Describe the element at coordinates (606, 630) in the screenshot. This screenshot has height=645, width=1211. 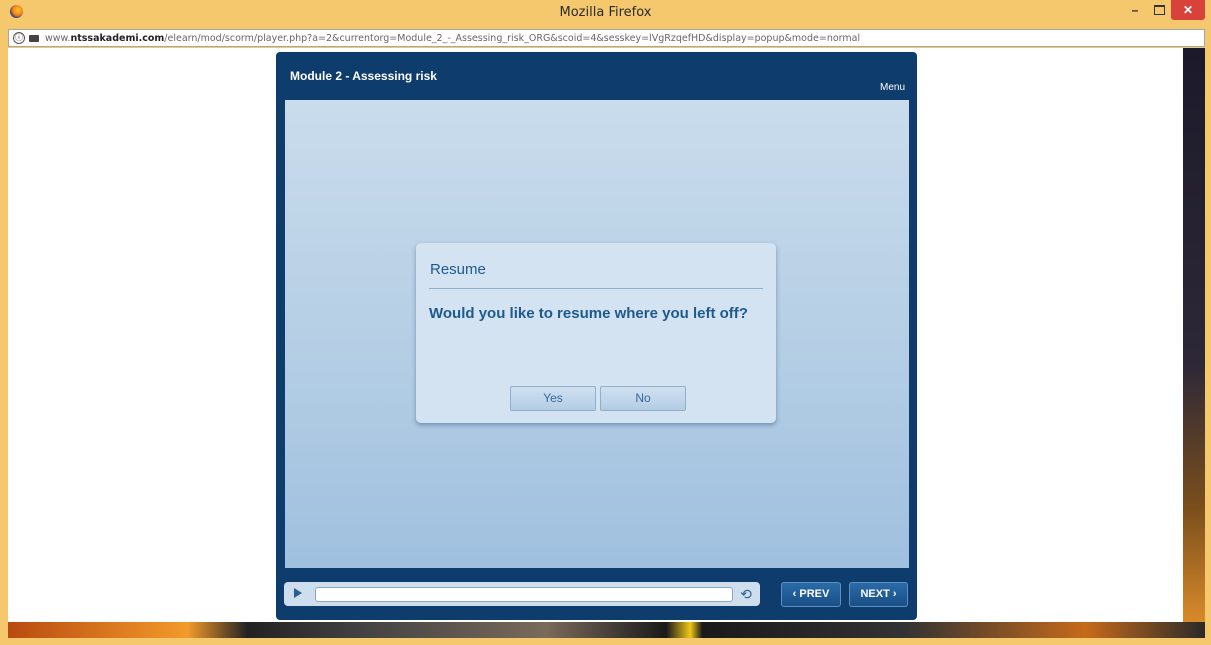
I see `desktop-background-bottom` at that location.